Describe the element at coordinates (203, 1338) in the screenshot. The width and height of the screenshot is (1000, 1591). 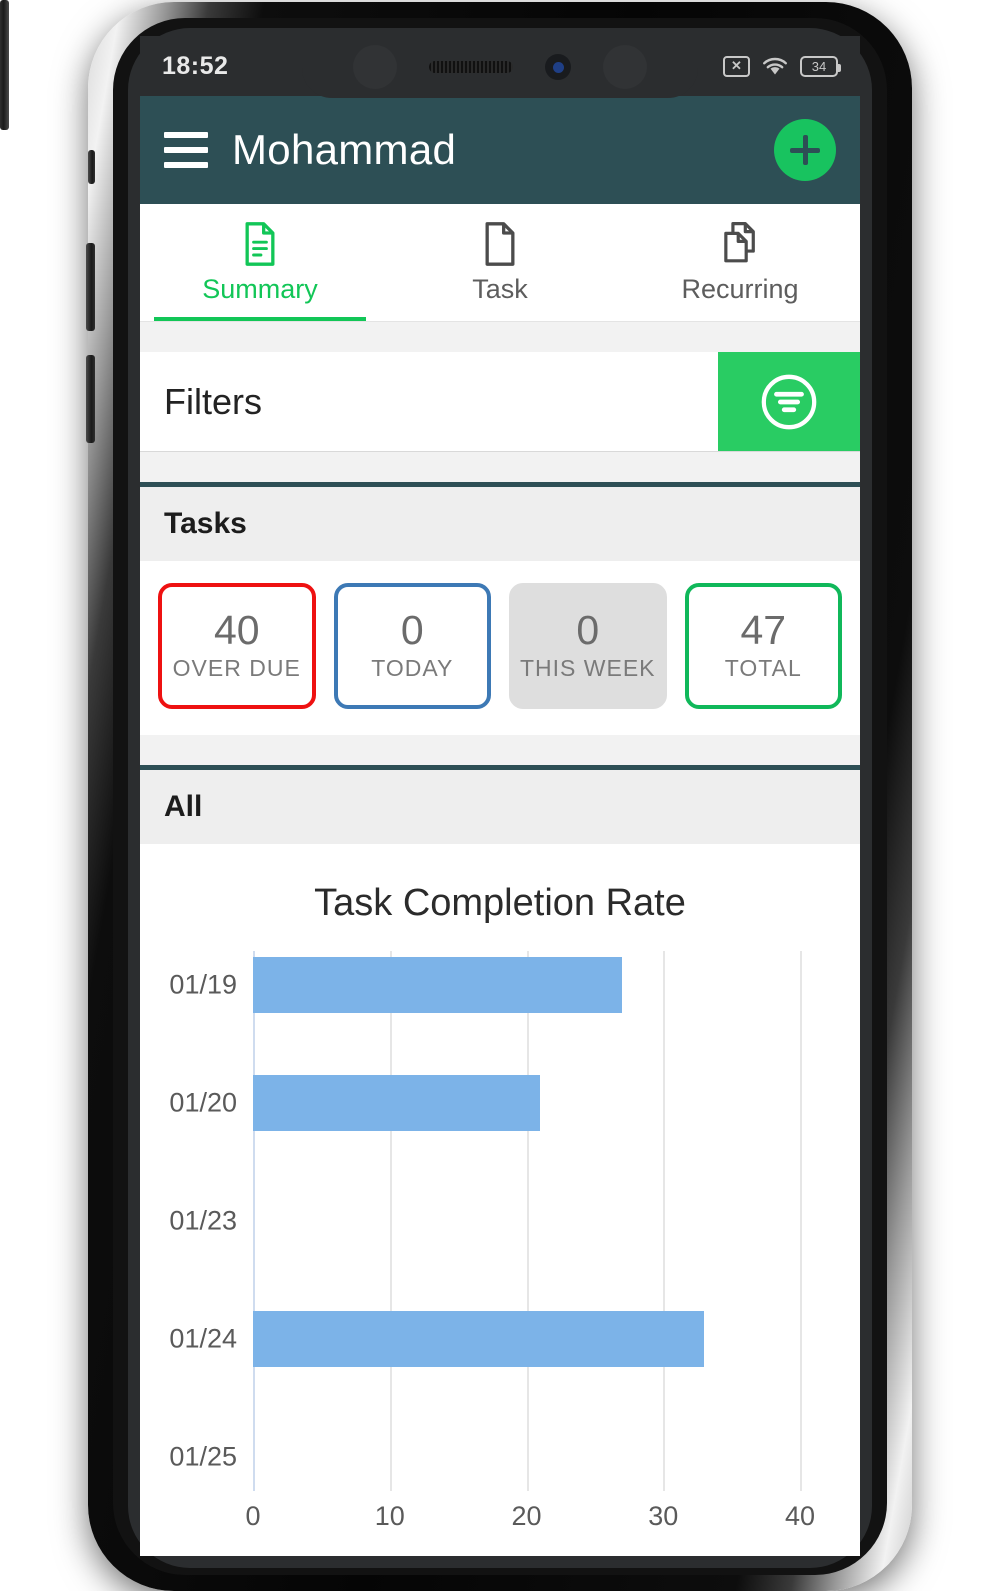
I see `chart-y-tick-label: 01/24` at that location.